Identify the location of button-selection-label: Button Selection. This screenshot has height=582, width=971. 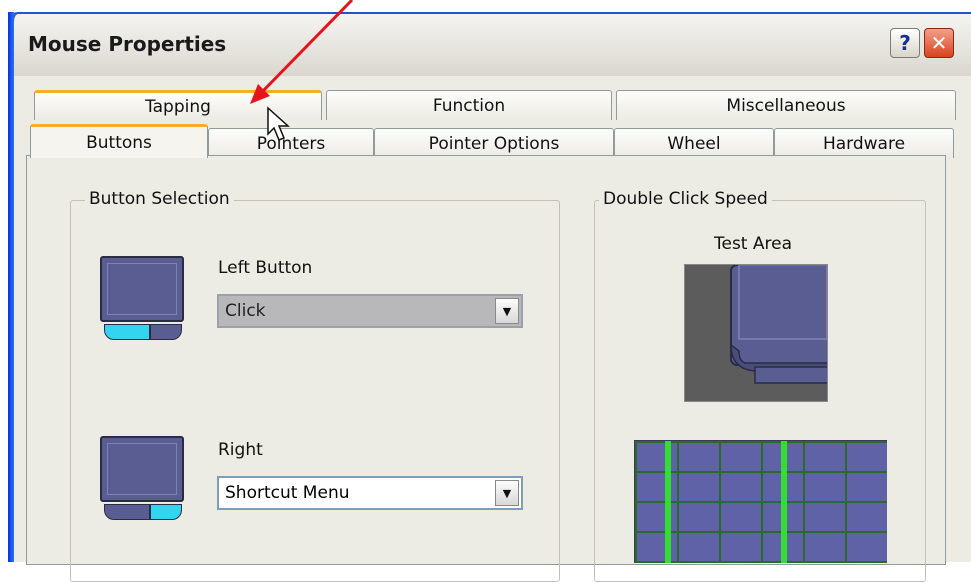
(159, 199).